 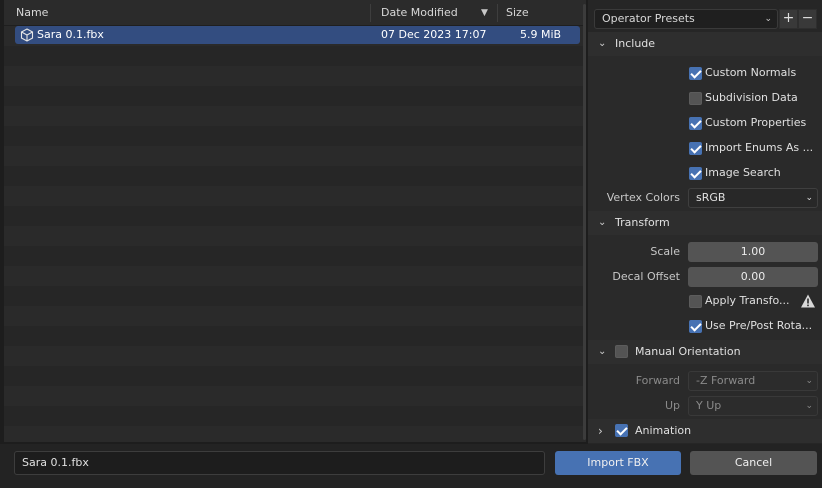 I want to click on forward-label: Forward, so click(x=657, y=380).